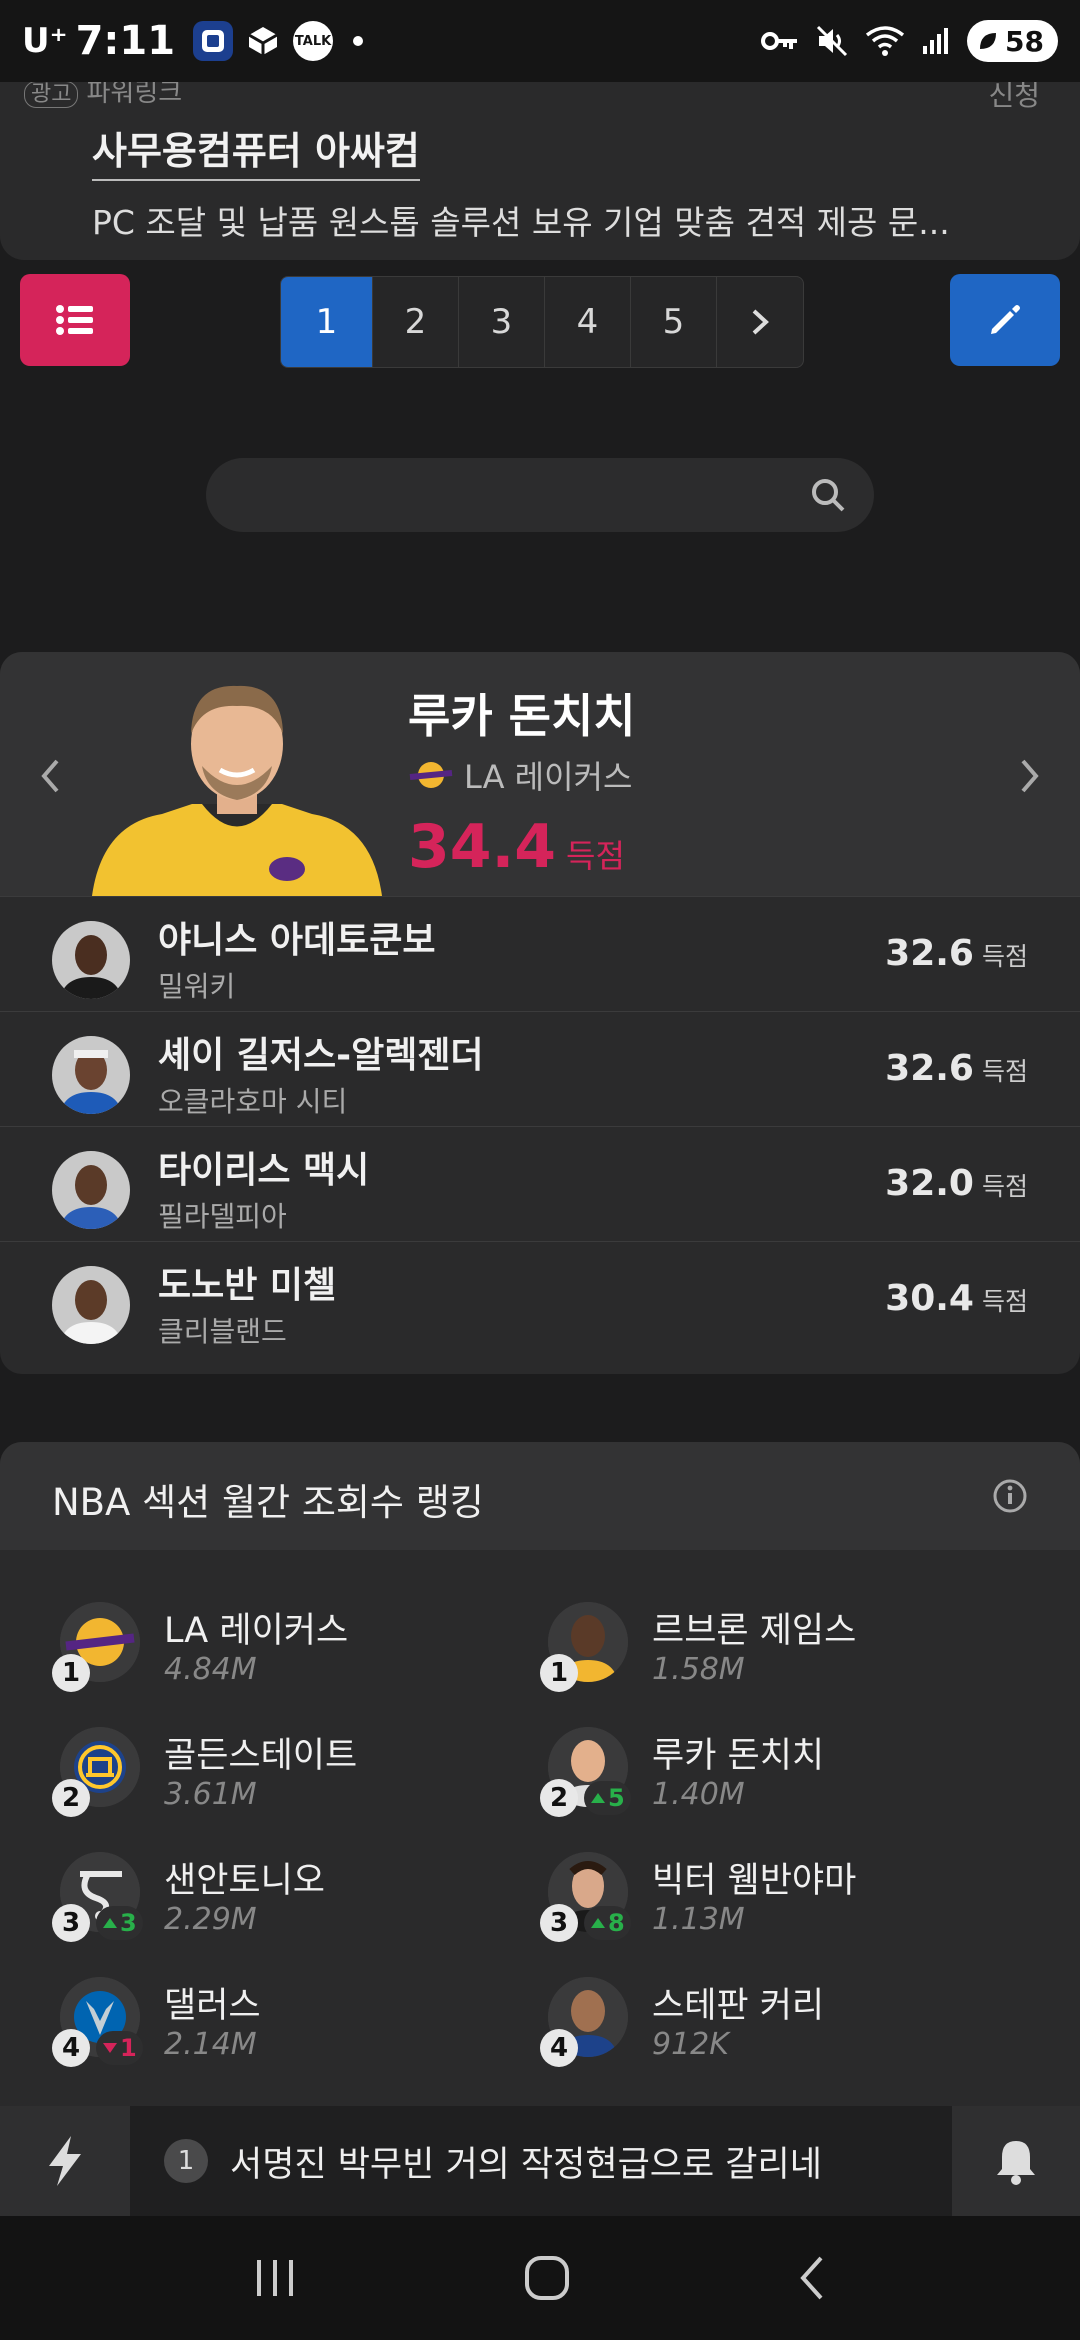  I want to click on leader-row: 셰이 길저스-알렉젠더 오클라호마 시티 32.6 득점, so click(540, 1068).